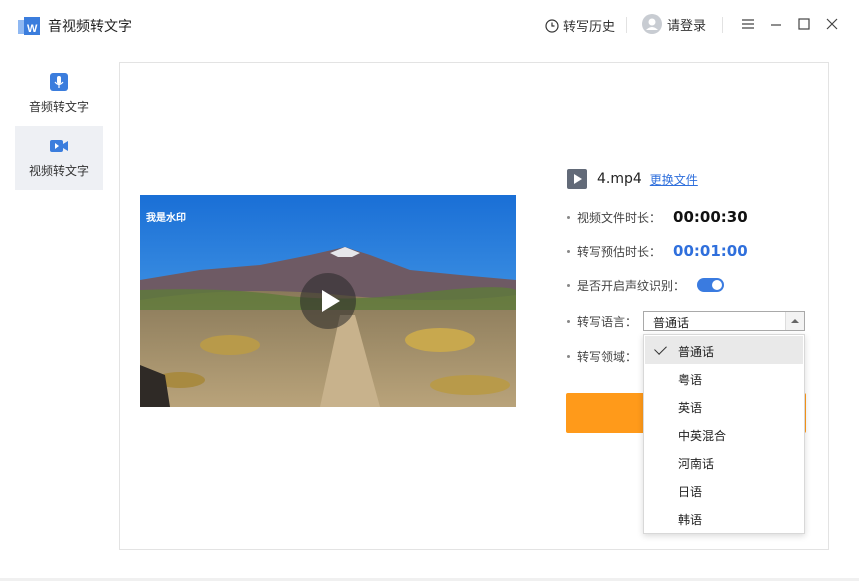 The height and width of the screenshot is (581, 859). I want to click on video-file-icon, so click(577, 179).